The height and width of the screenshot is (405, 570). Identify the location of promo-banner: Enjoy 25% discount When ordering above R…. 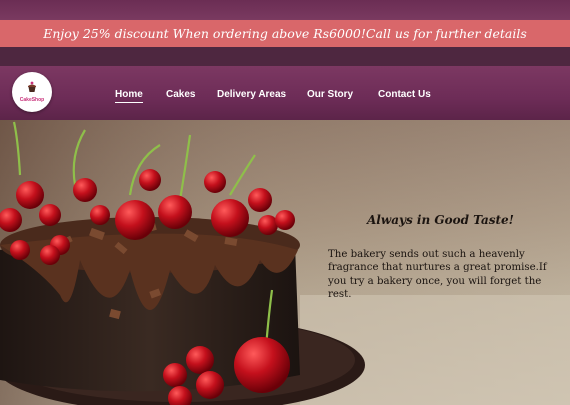
(285, 33).